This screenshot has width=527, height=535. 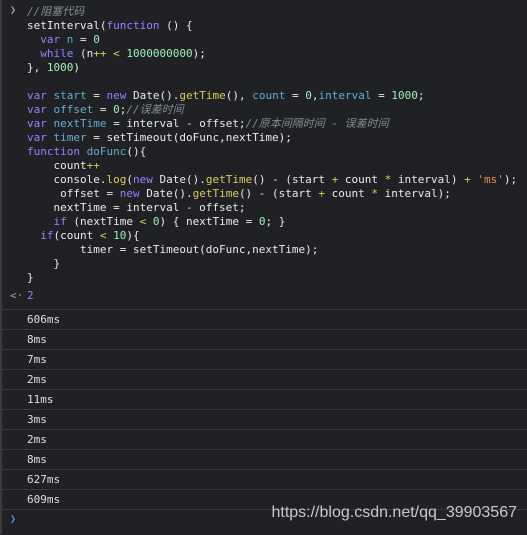 I want to click on code-token: ; }, so click(x=275, y=221).